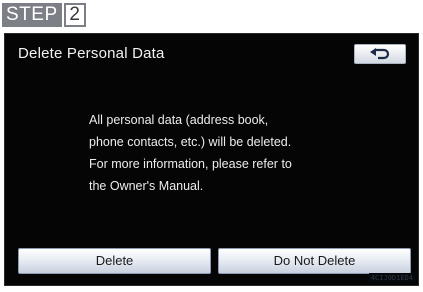 The height and width of the screenshot is (292, 423). Describe the element at coordinates (314, 261) in the screenshot. I see `do-not-delete-button: Do Not Delete` at that location.